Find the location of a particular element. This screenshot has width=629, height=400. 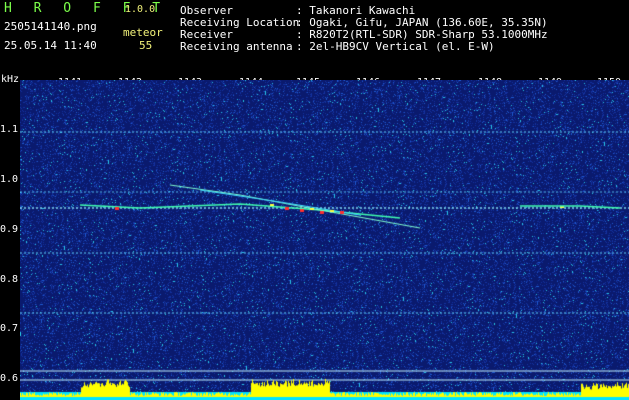

y-tick-0-7: 0.7 is located at coordinates (9, 328).